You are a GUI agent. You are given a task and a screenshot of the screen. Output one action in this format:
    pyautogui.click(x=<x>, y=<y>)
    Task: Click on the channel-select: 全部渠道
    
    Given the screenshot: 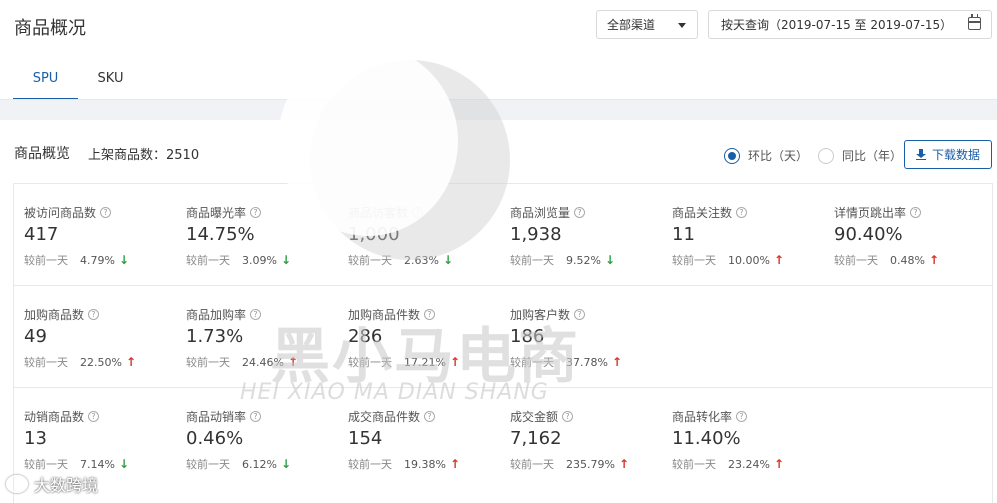 What is the action you would take?
    pyautogui.click(x=647, y=24)
    